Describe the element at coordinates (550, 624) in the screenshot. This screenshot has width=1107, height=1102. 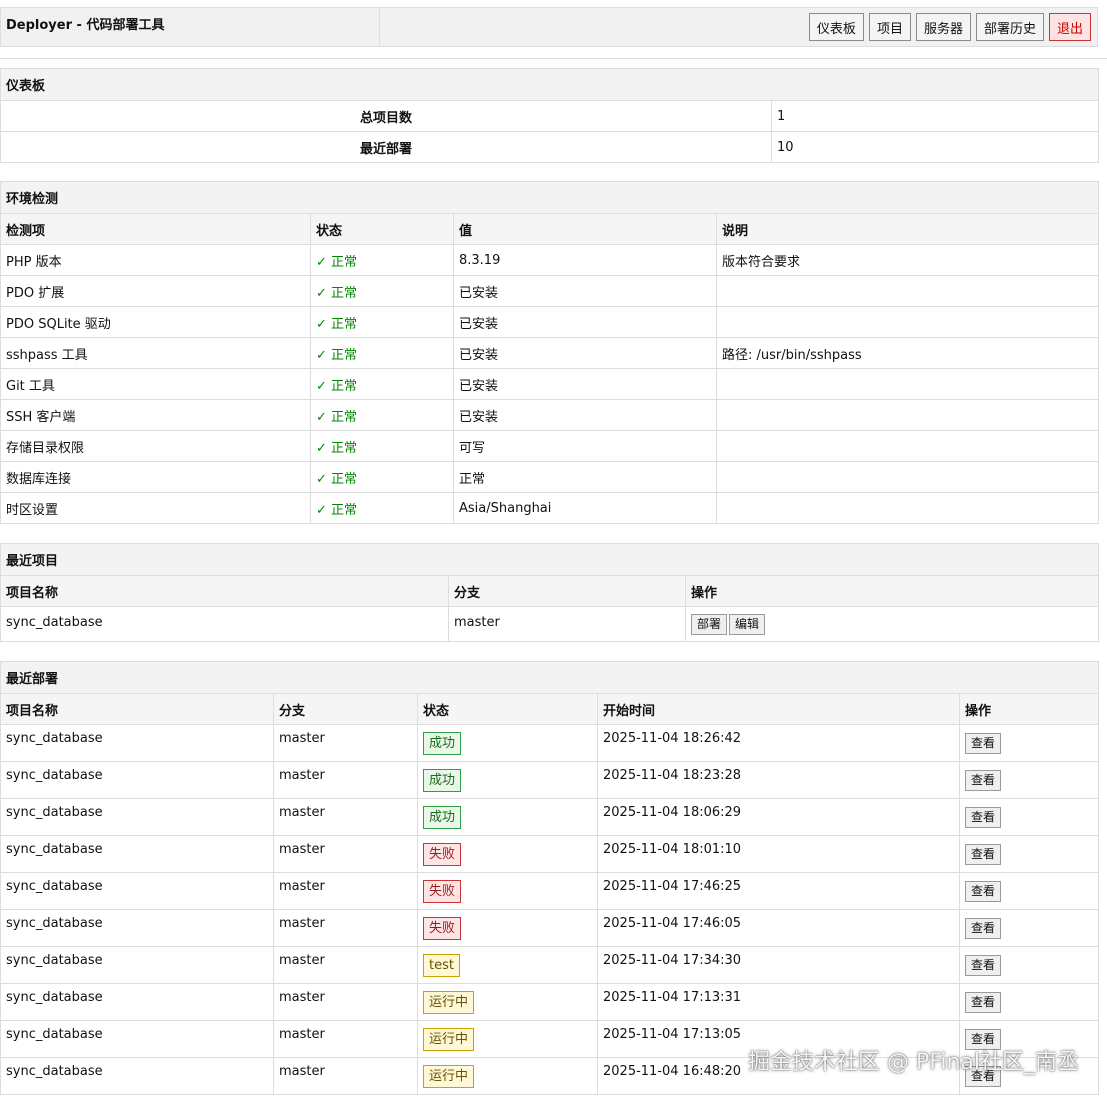
I see `table-row: sync_database master 部署 编辑` at that location.